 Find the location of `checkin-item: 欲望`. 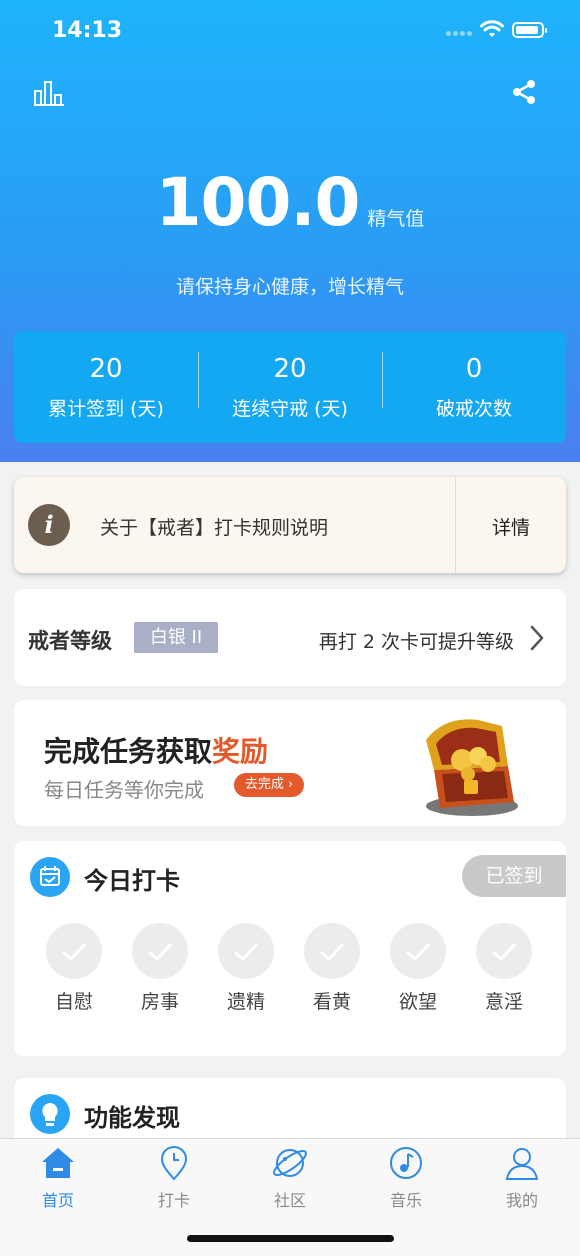

checkin-item: 欲望 is located at coordinates (418, 968).